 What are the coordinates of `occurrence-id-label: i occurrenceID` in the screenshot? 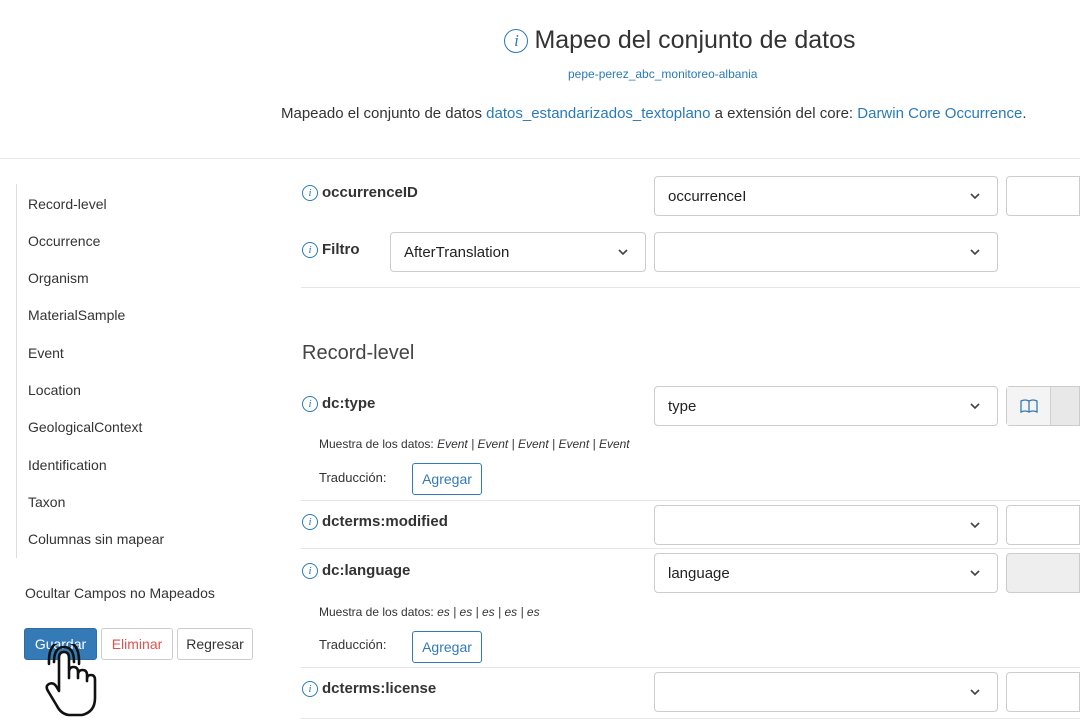 It's located at (360, 192).